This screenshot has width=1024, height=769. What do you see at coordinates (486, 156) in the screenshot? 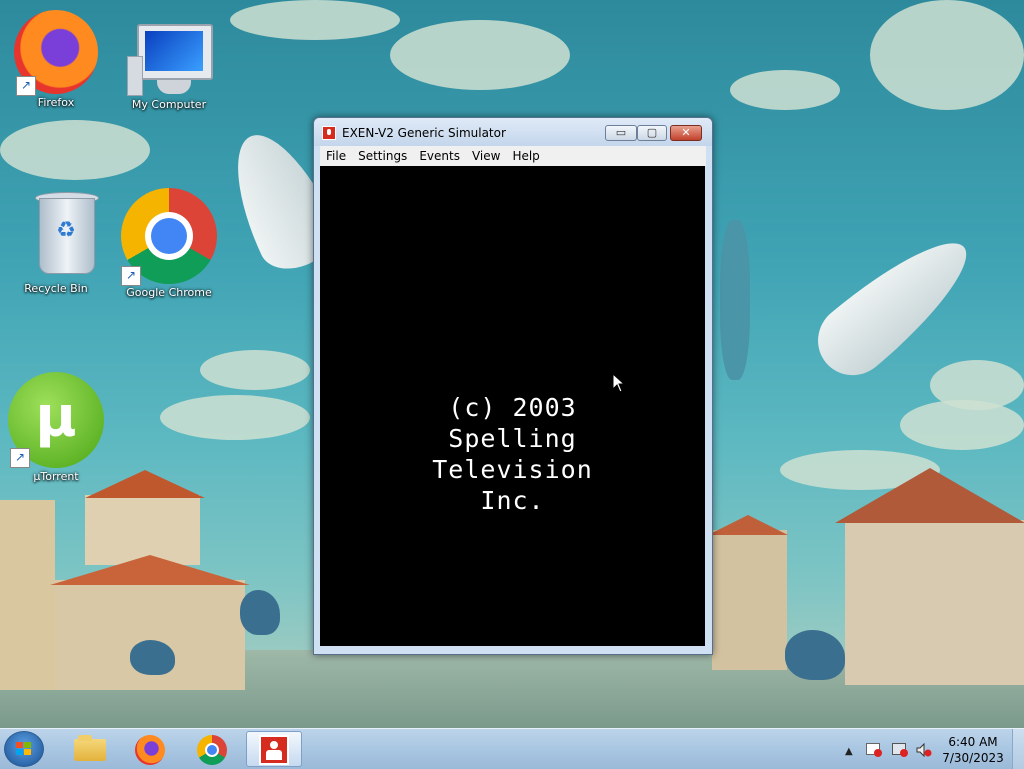
I see `menu-view: View` at bounding box center [486, 156].